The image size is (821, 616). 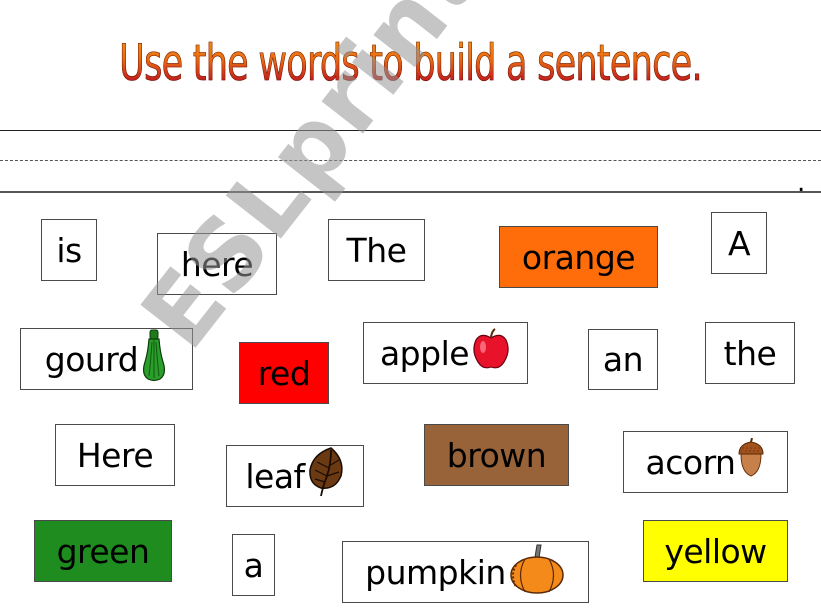 I want to click on word-label: apple, so click(x=424, y=353).